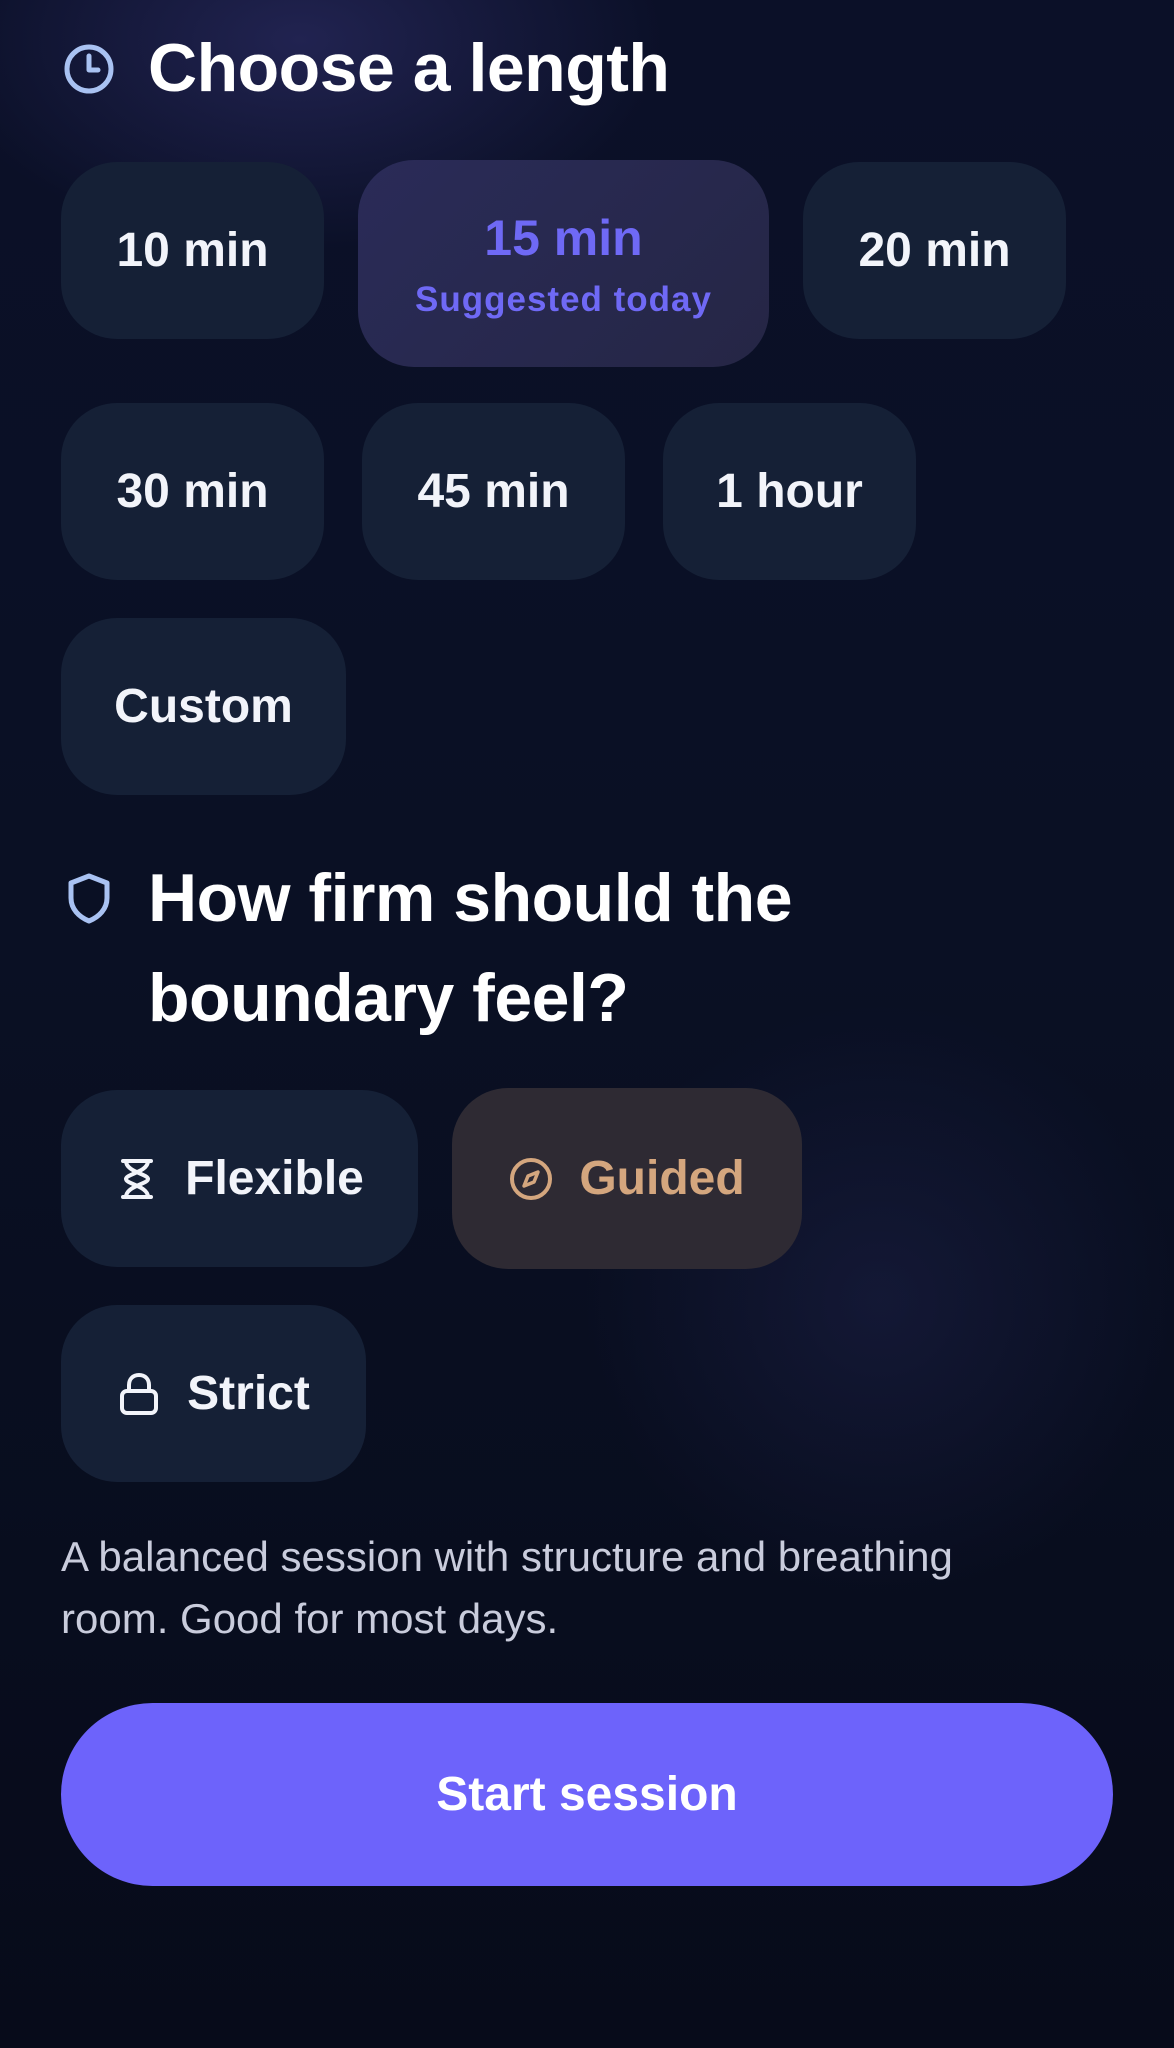 The width and height of the screenshot is (1174, 2048). I want to click on boundary-option-guided: Guided, so click(627, 1178).